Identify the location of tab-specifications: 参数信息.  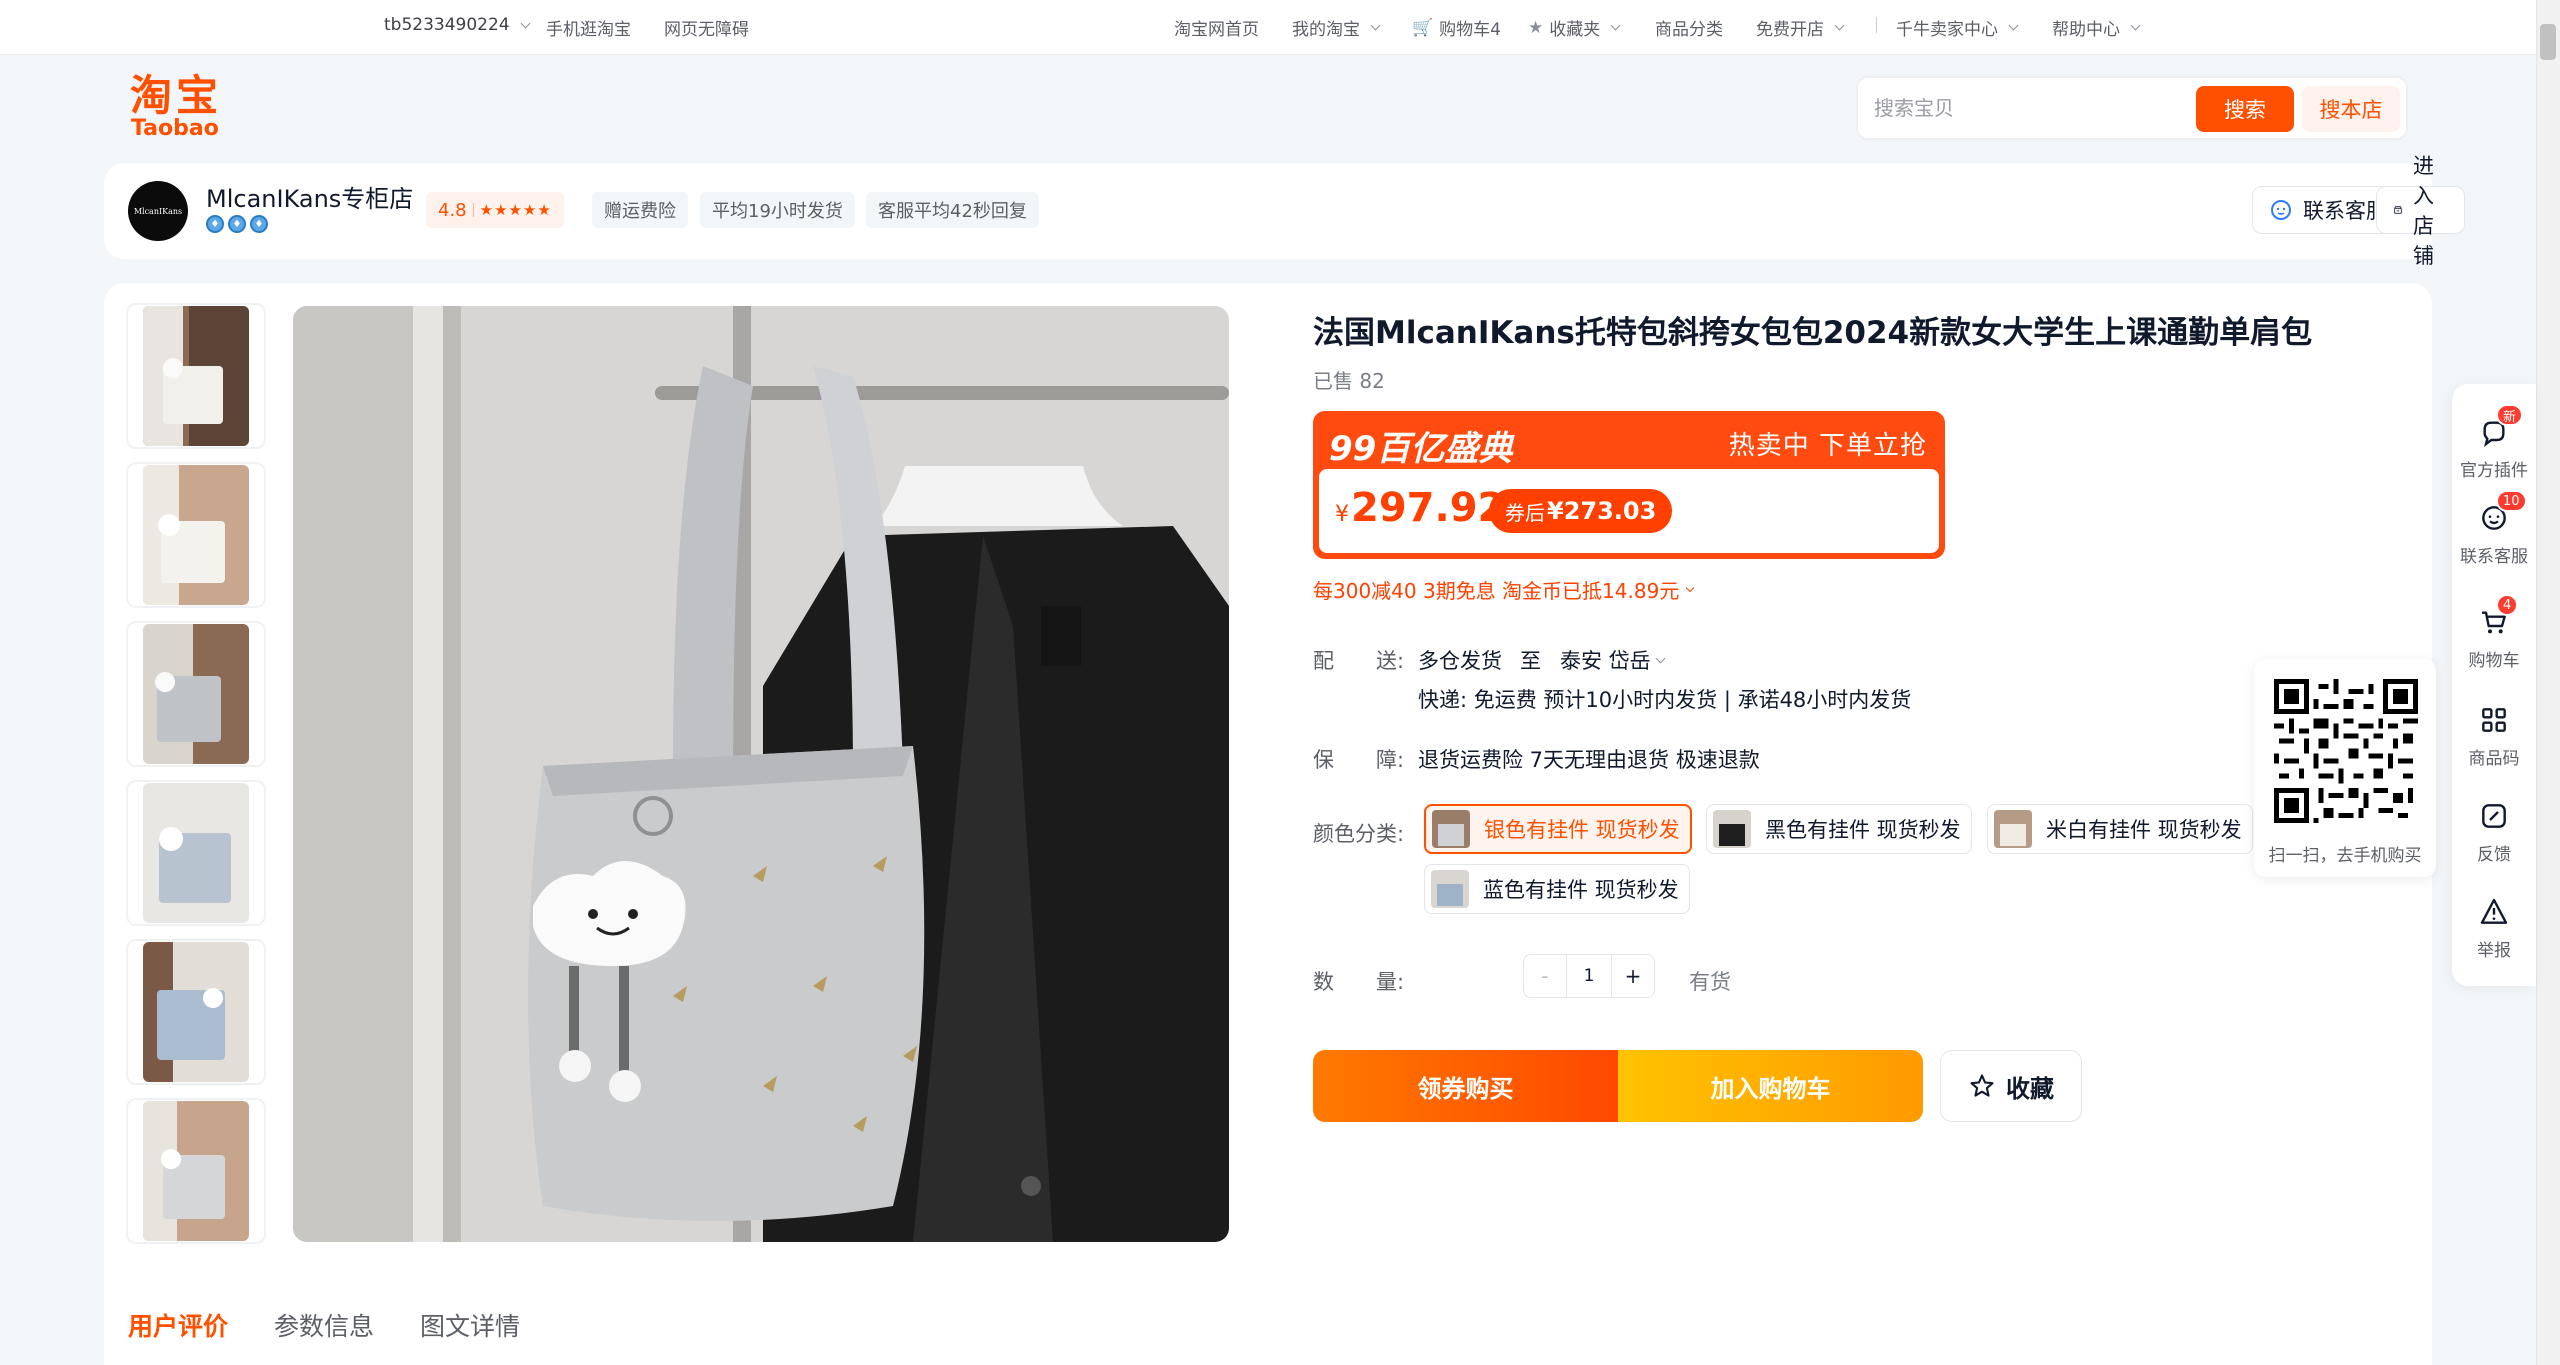
(324, 1330).